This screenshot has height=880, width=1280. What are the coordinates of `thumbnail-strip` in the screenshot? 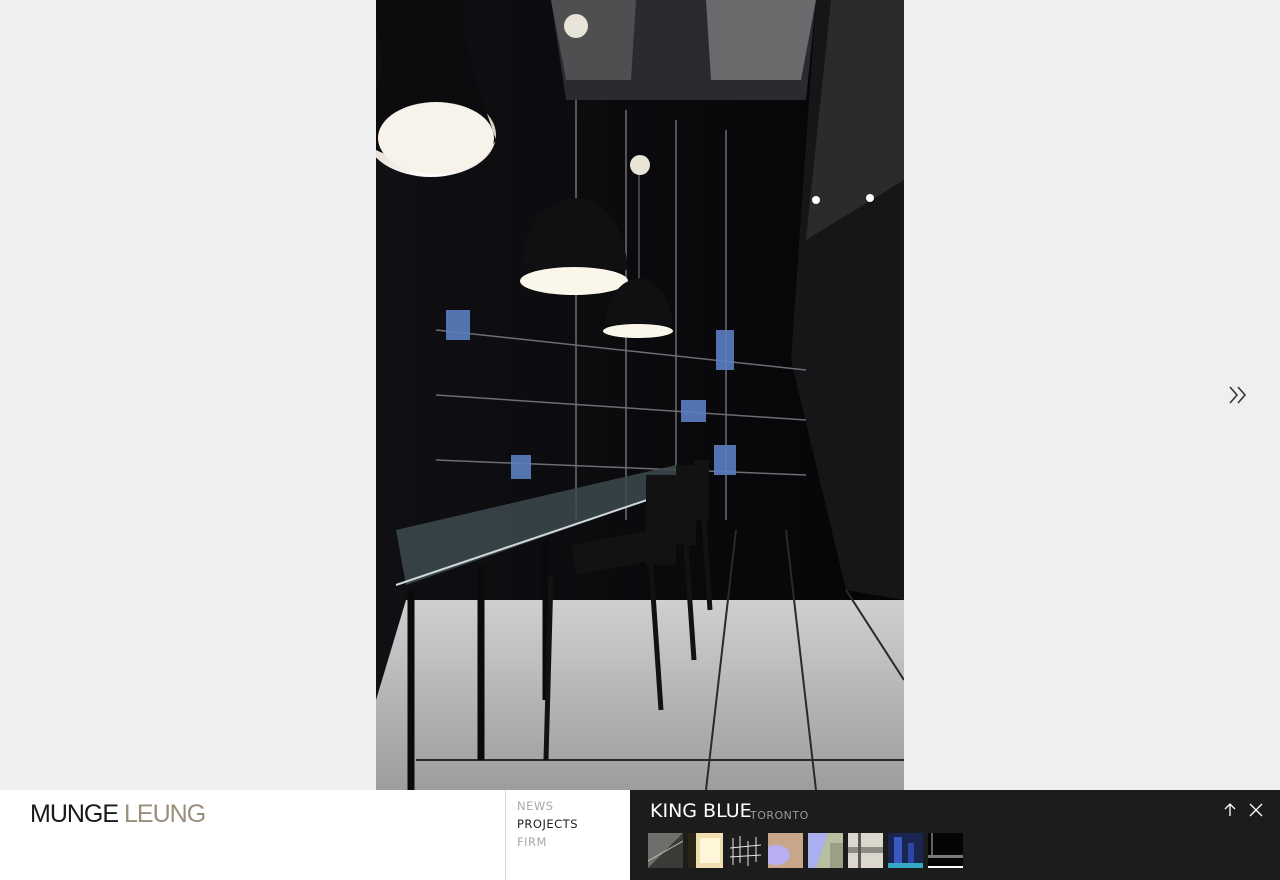 It's located at (805, 850).